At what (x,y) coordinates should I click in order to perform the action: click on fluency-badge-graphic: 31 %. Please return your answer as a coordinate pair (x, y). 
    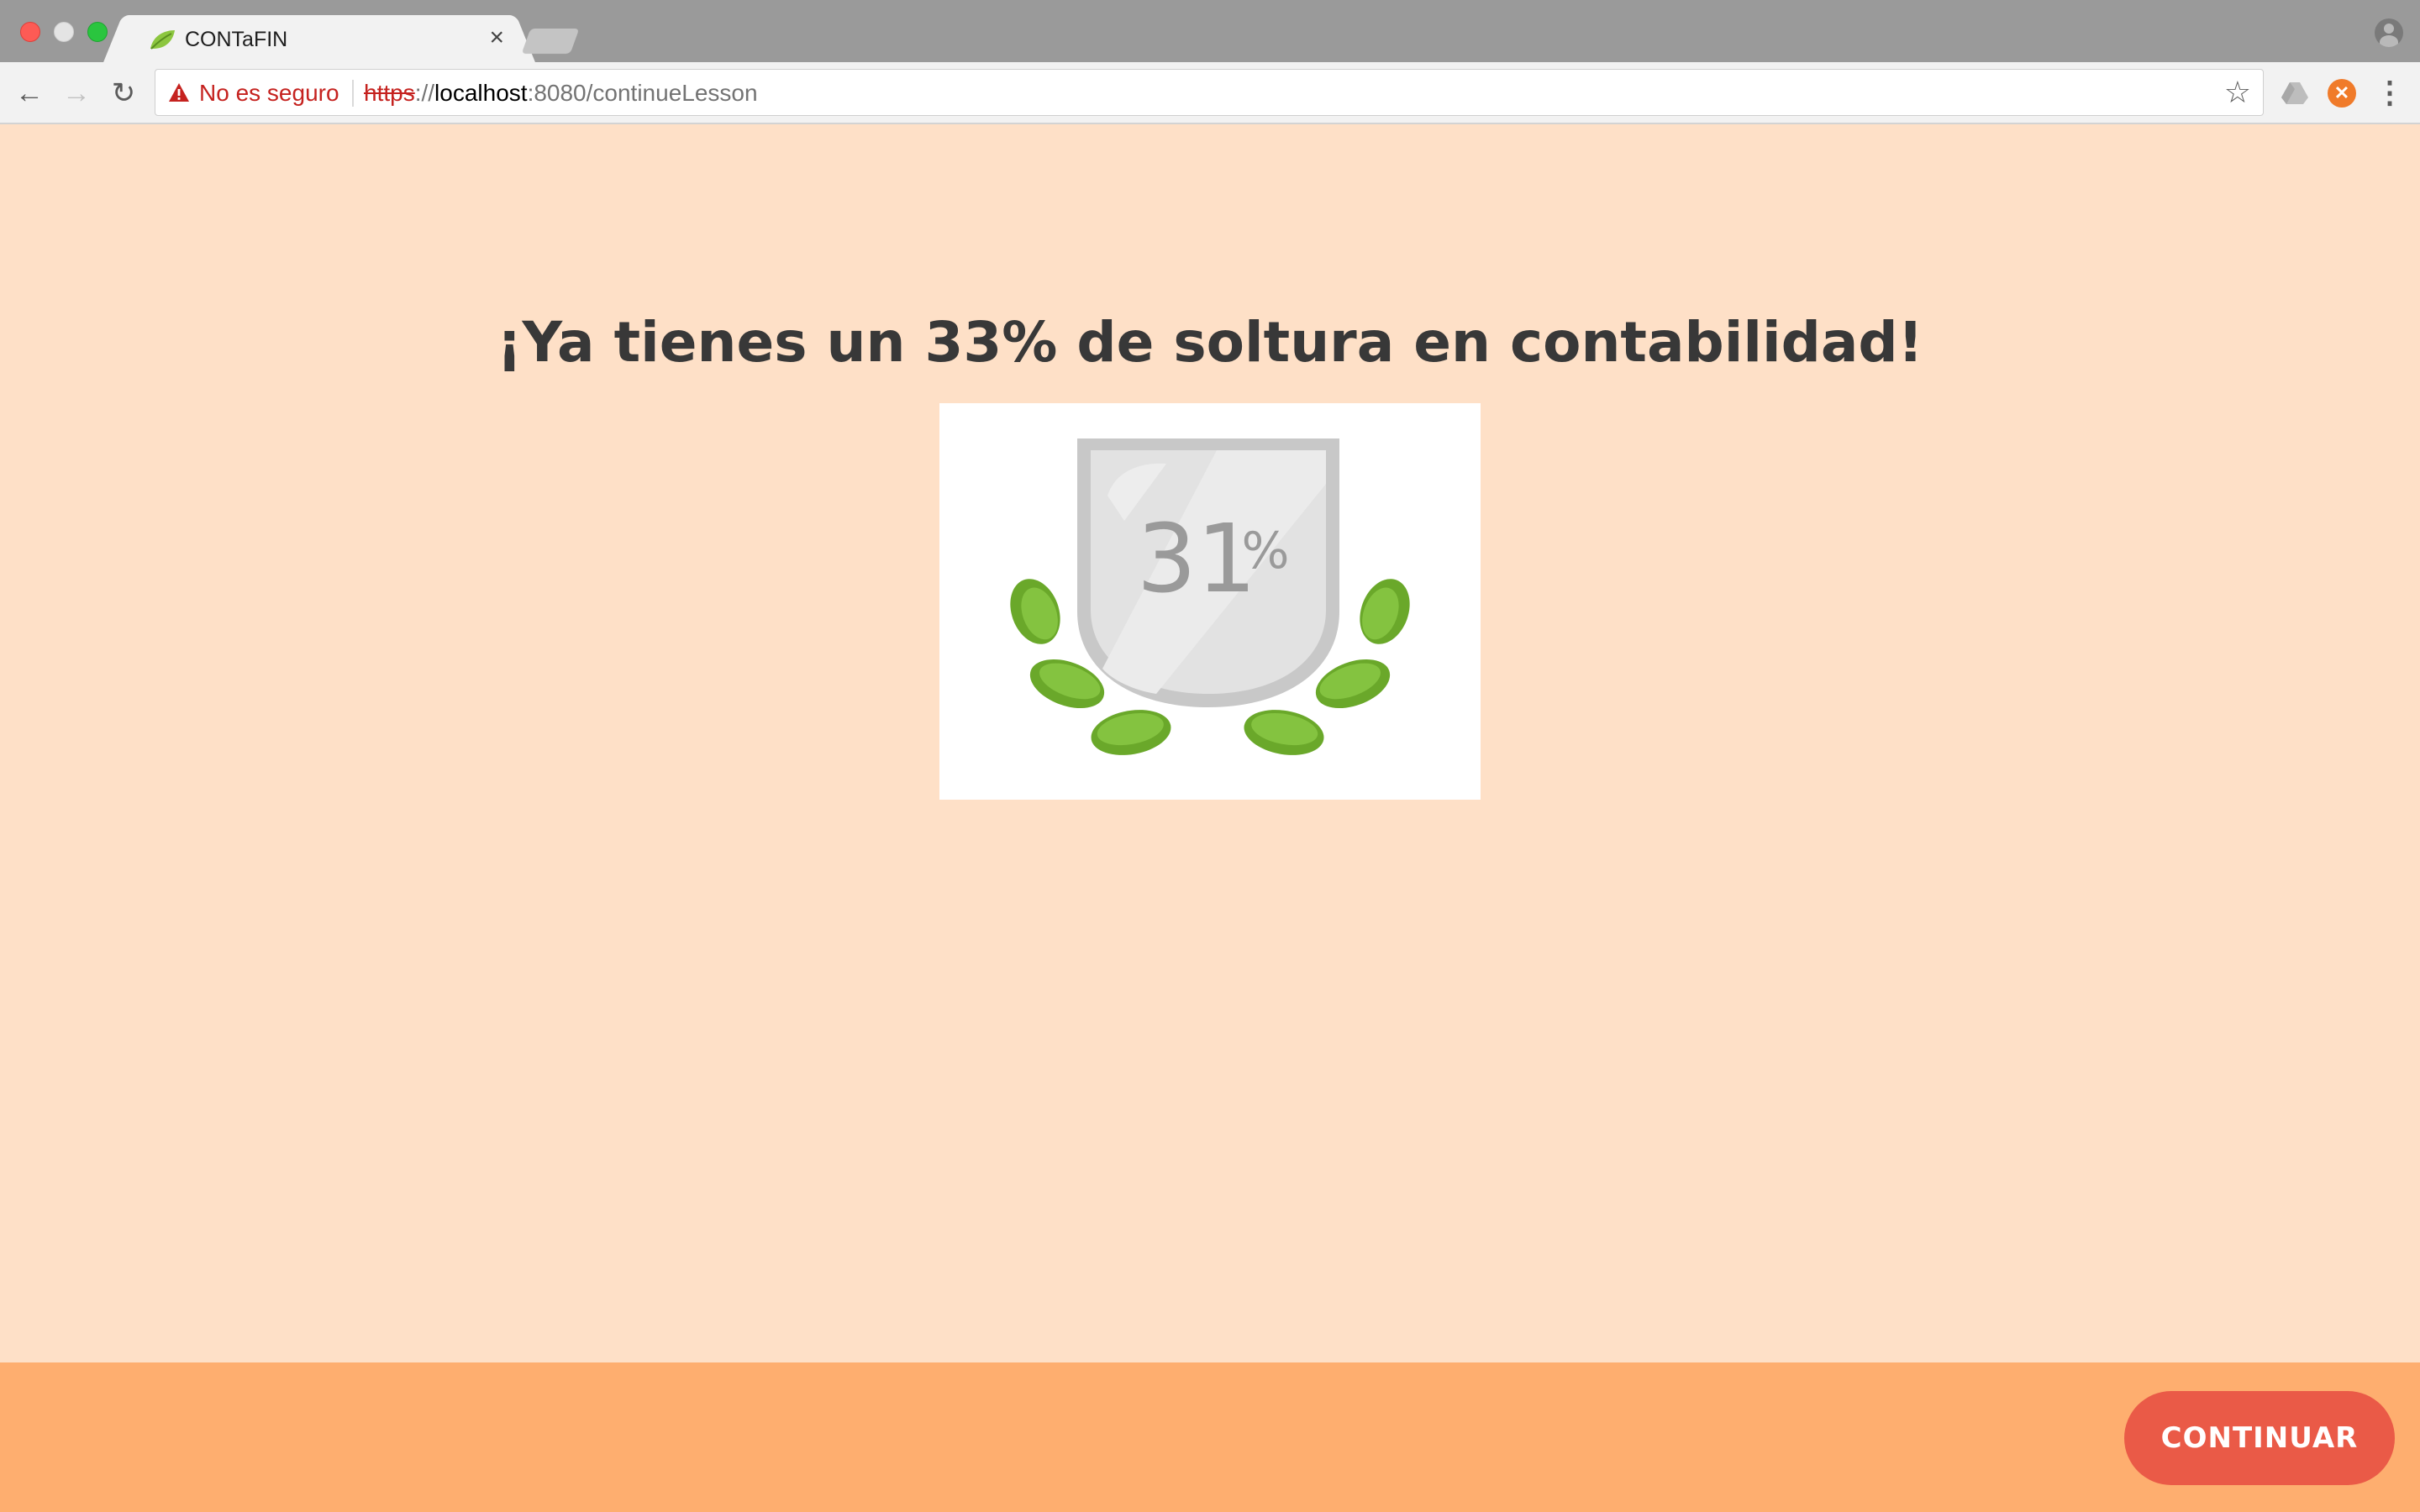
    Looking at the image, I should click on (1210, 596).